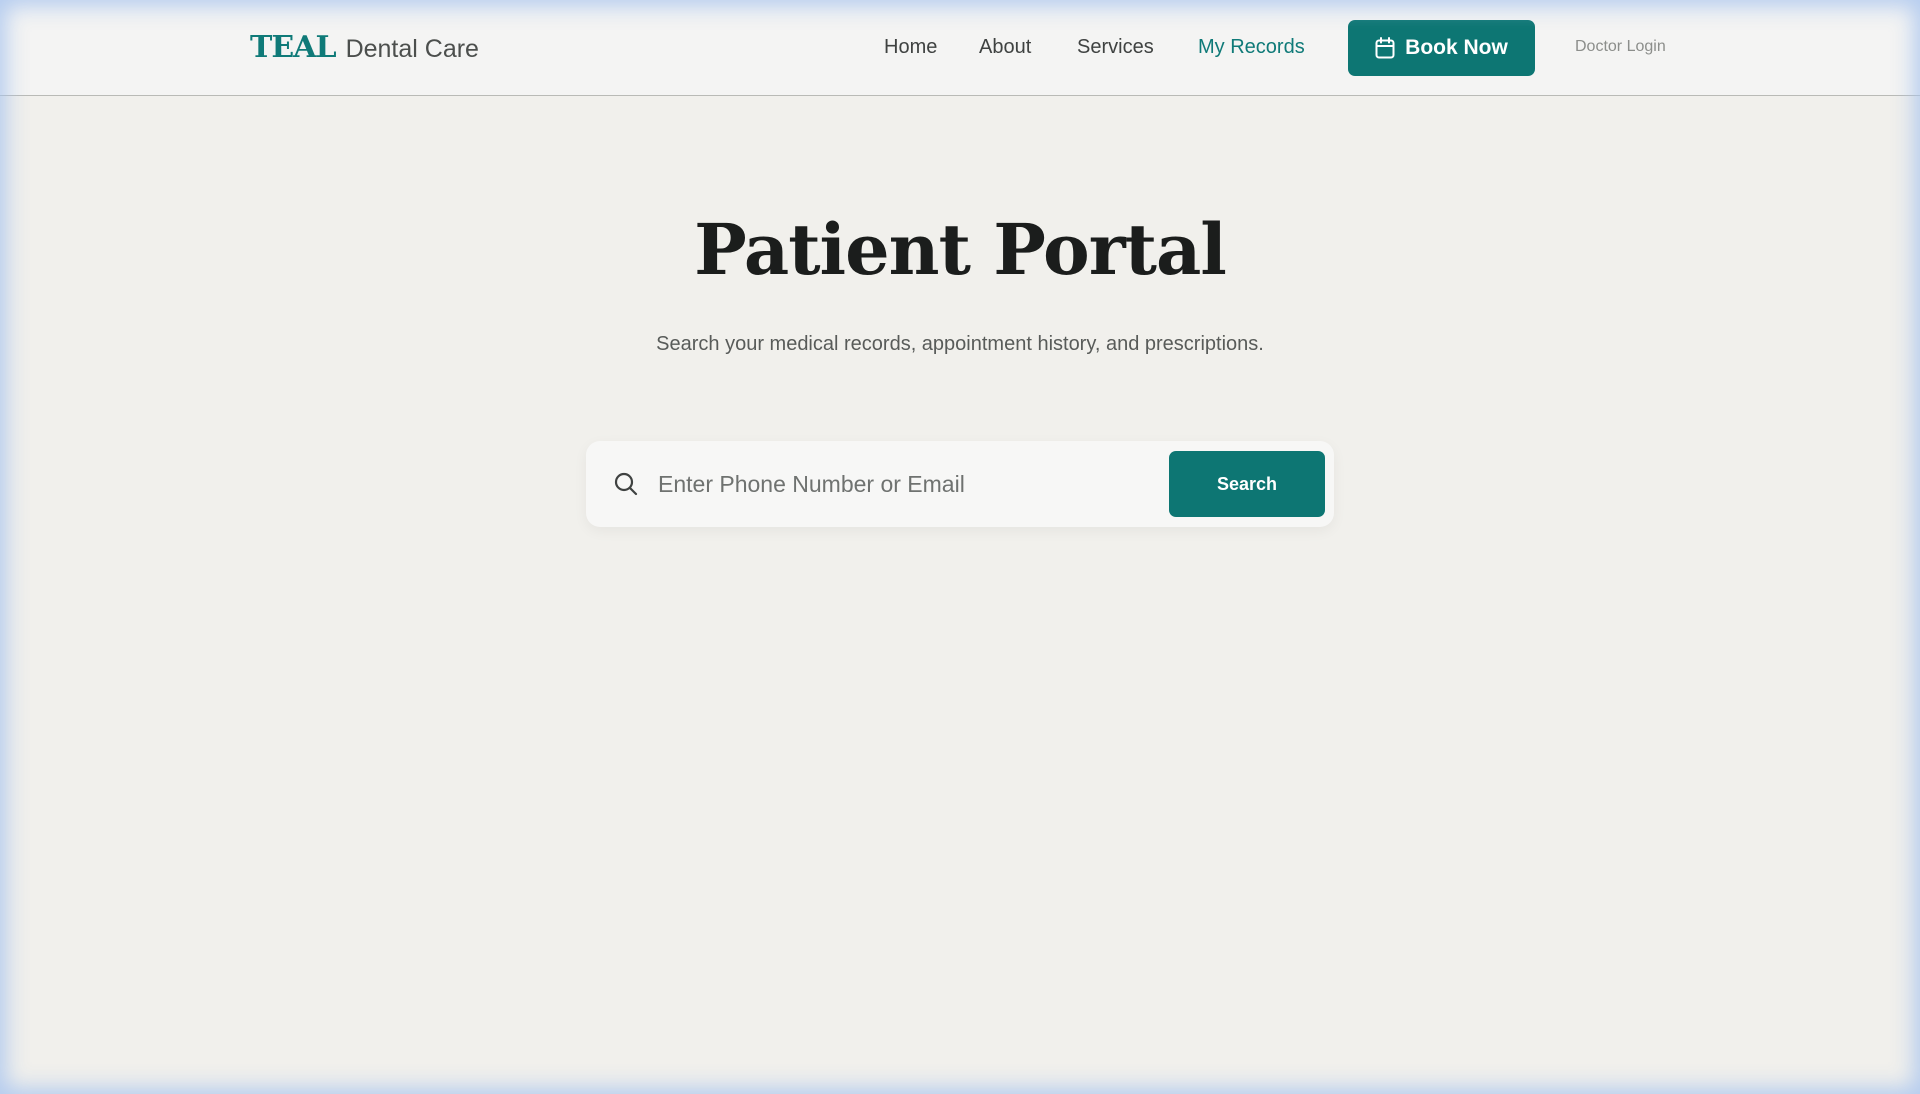 The height and width of the screenshot is (1094, 1920). Describe the element at coordinates (412, 49) in the screenshot. I see `brand-name: Dental Care` at that location.